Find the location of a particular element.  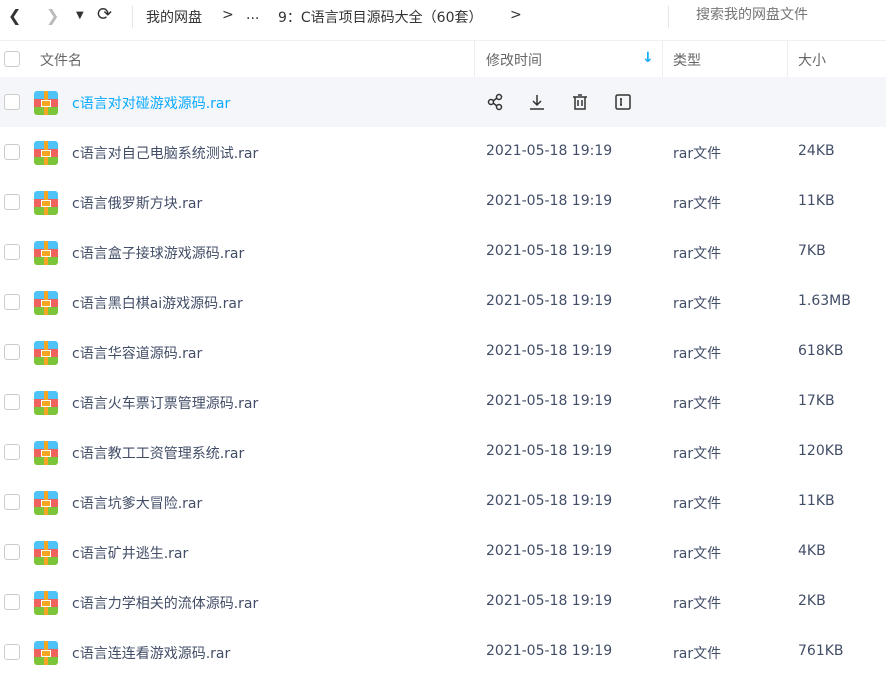

delete-icon is located at coordinates (580, 102).